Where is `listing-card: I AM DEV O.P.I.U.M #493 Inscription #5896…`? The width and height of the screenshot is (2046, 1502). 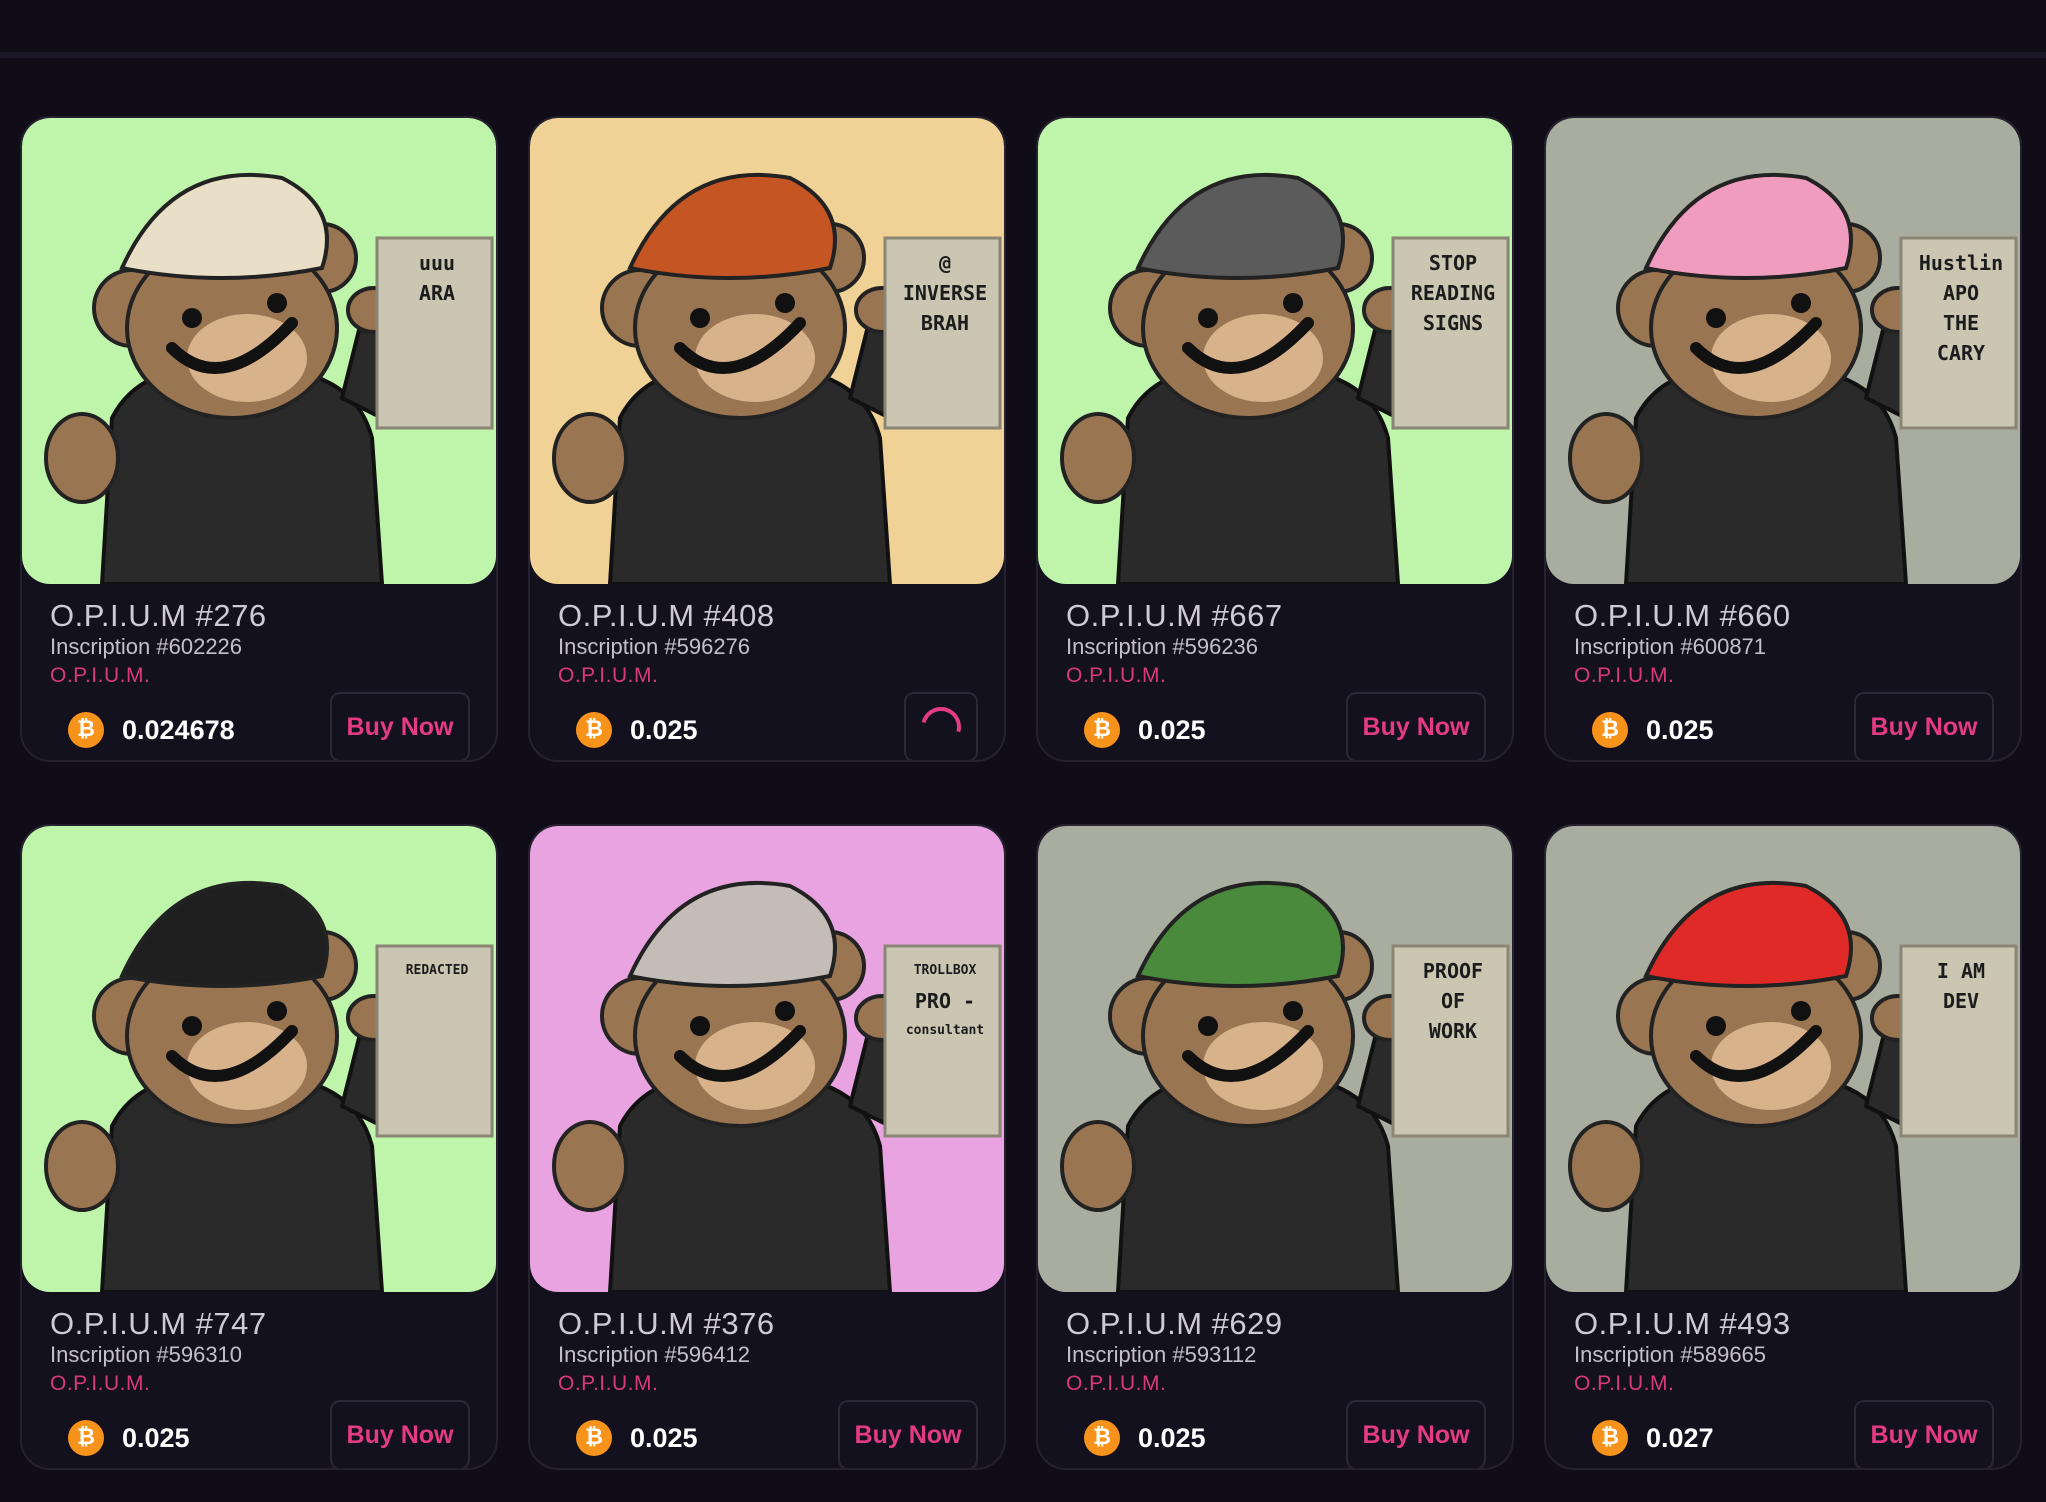
listing-card: I AM DEV O.P.I.U.M #493 Inscription #5896… is located at coordinates (1783, 1147).